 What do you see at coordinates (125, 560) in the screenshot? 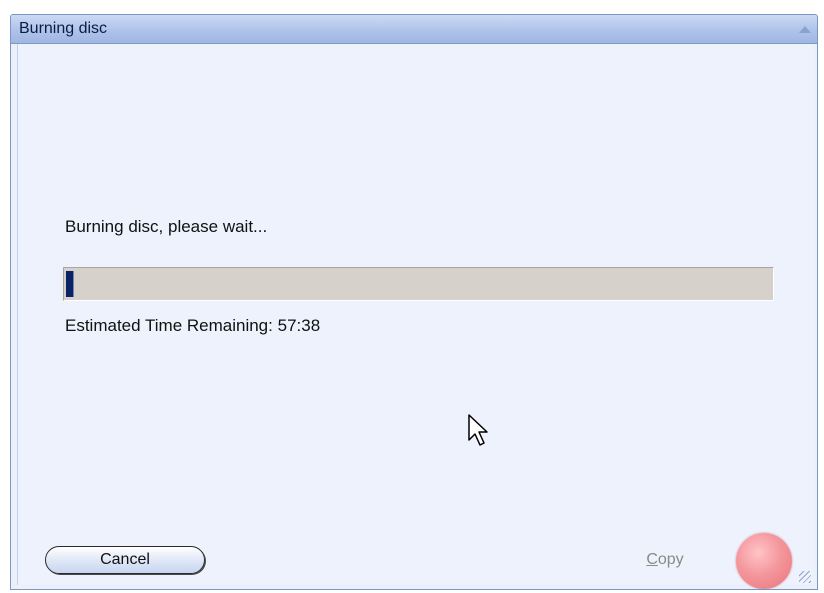
I see `cancel-button: Cancel` at bounding box center [125, 560].